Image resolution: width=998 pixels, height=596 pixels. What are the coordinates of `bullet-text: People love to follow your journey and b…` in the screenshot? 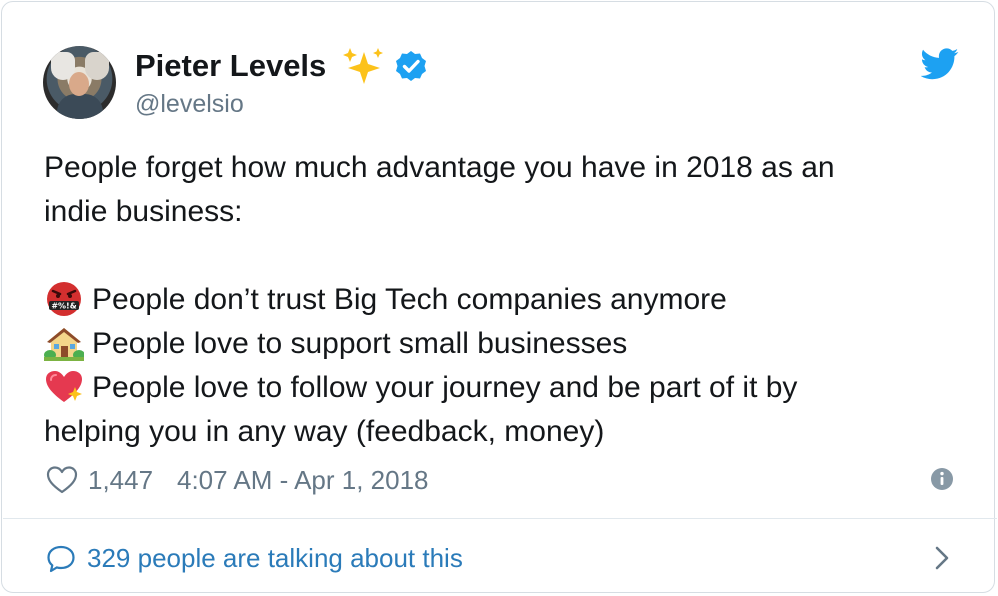 It's located at (445, 387).